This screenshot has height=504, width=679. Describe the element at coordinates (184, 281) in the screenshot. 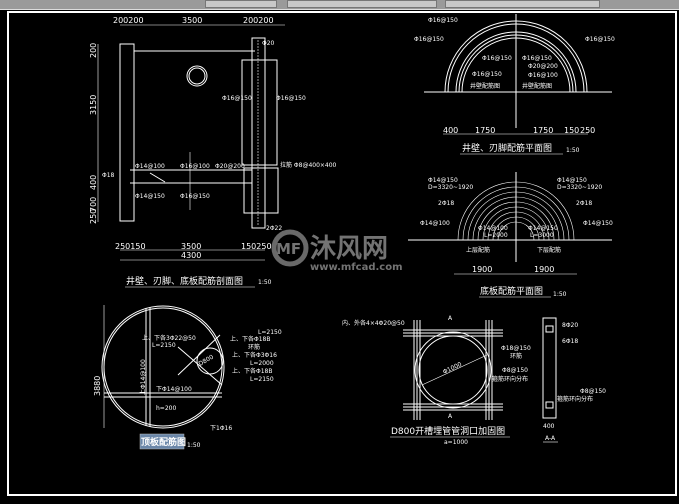

I see `drawing-title: 井壁、刃脚、底板配筋剖面图` at that location.